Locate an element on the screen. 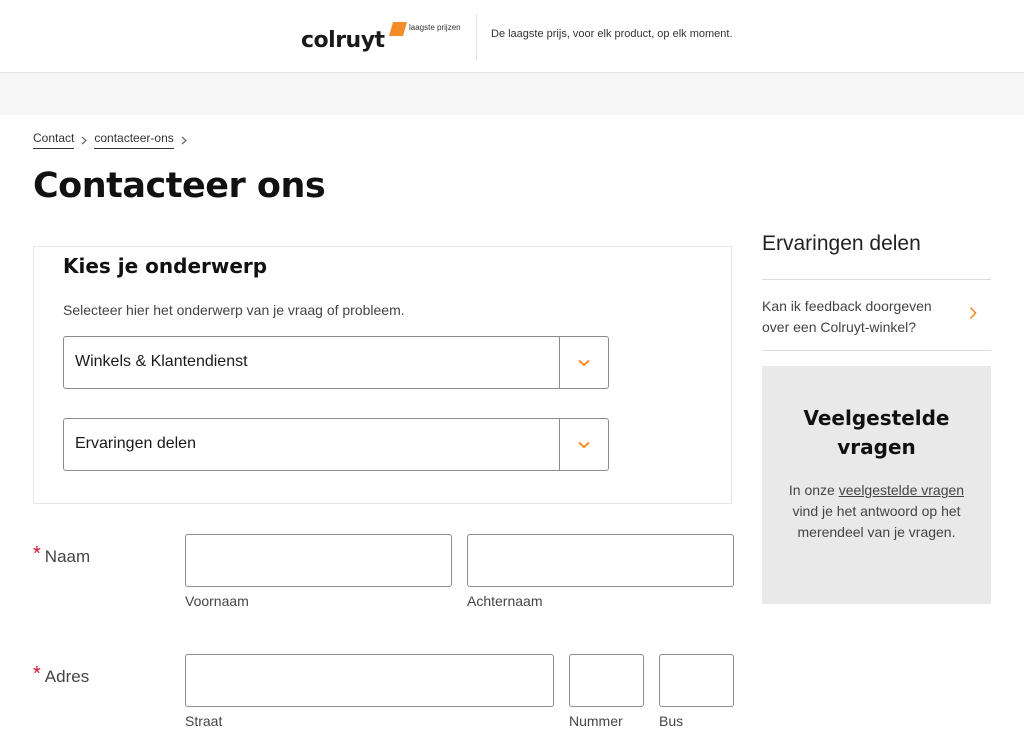  house-number-input is located at coordinates (606, 680).